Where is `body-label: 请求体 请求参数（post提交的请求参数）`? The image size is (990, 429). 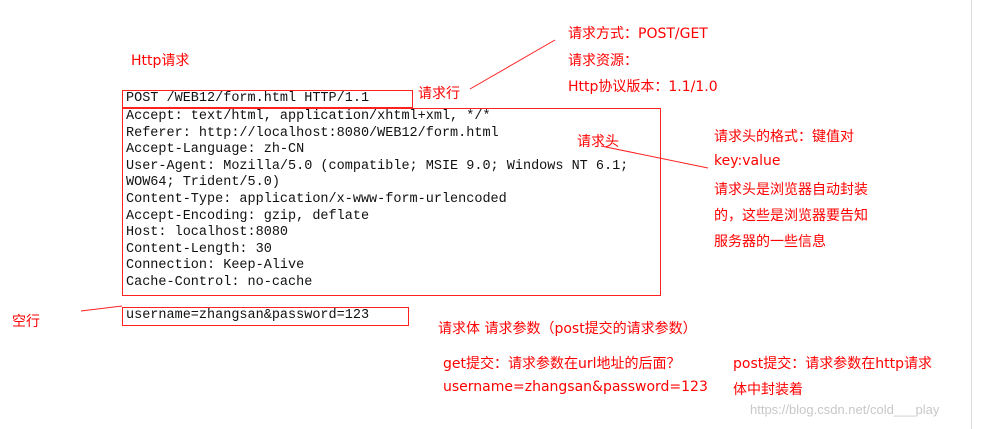 body-label: 请求体 请求参数（post提交的请求参数） is located at coordinates (567, 329).